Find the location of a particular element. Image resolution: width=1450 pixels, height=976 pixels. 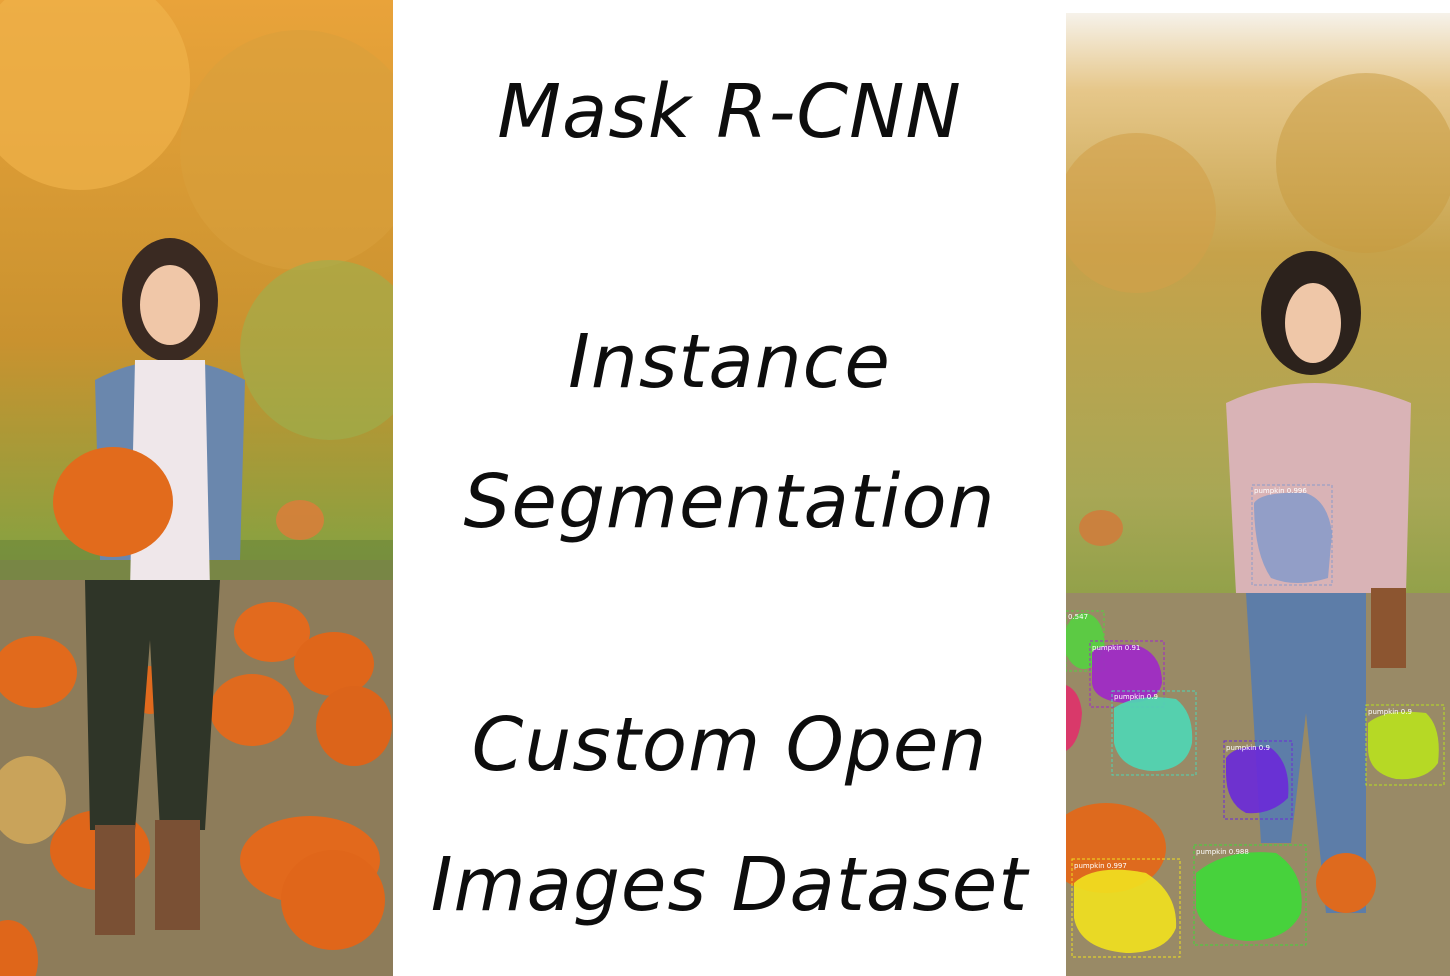

title-line-instance: Instance is located at coordinates (729, 362).